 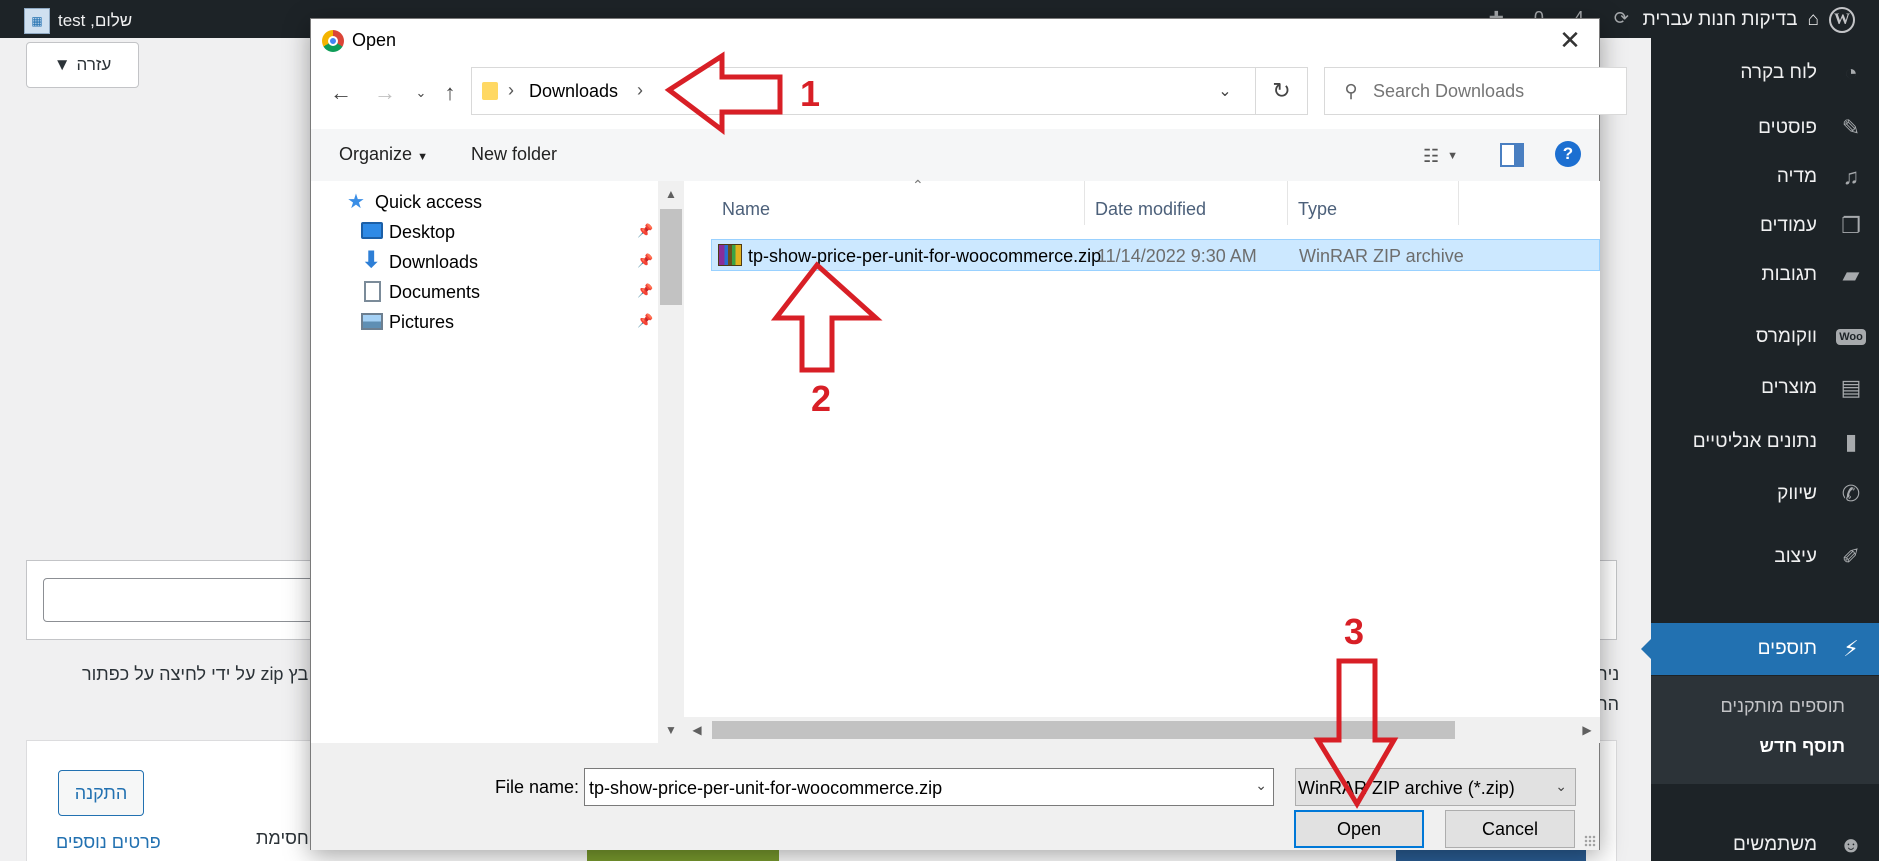 What do you see at coordinates (1621, 18) in the screenshot?
I see `updates-icon: ⟳` at bounding box center [1621, 18].